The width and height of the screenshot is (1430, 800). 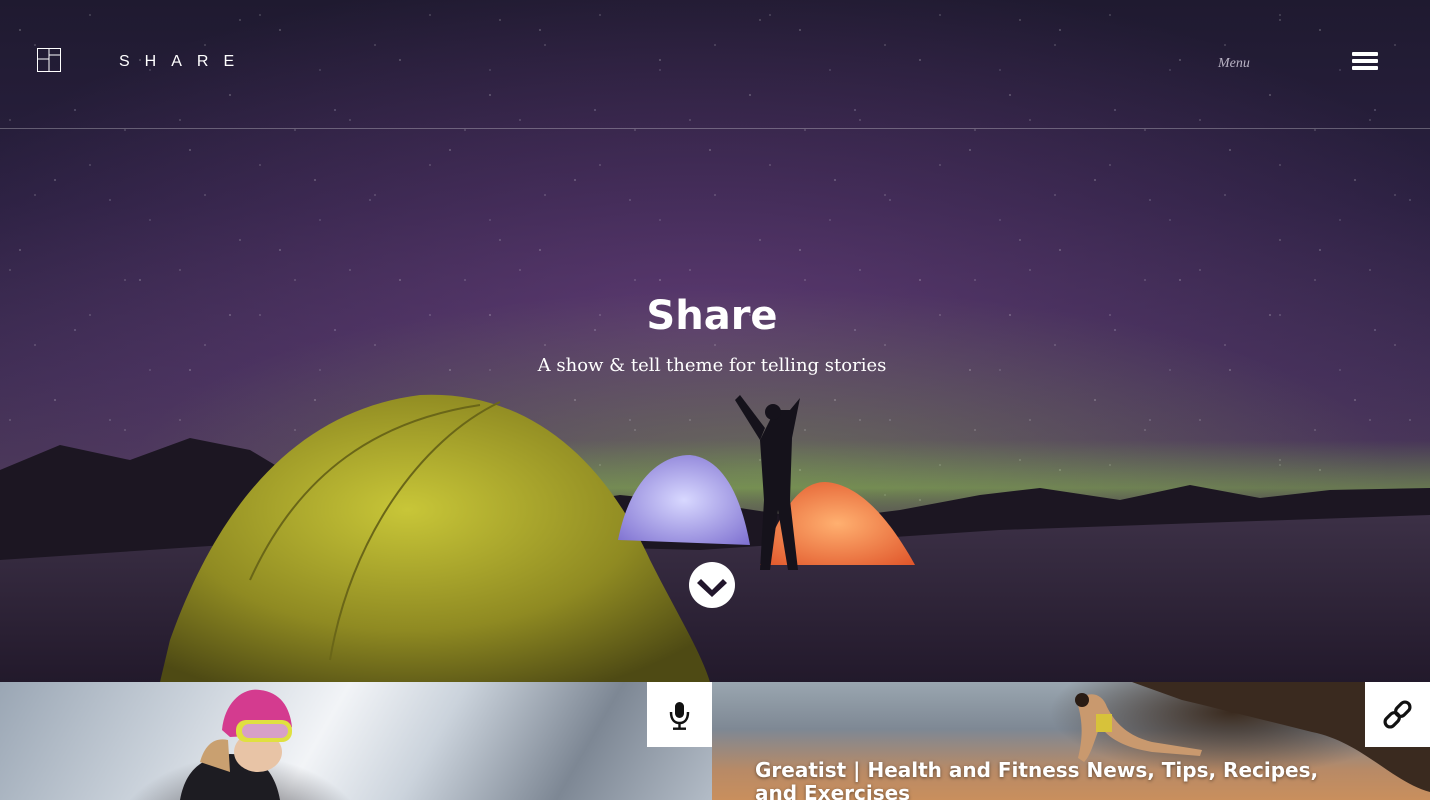 I want to click on hamburger-menu-icon, so click(x=1365, y=62).